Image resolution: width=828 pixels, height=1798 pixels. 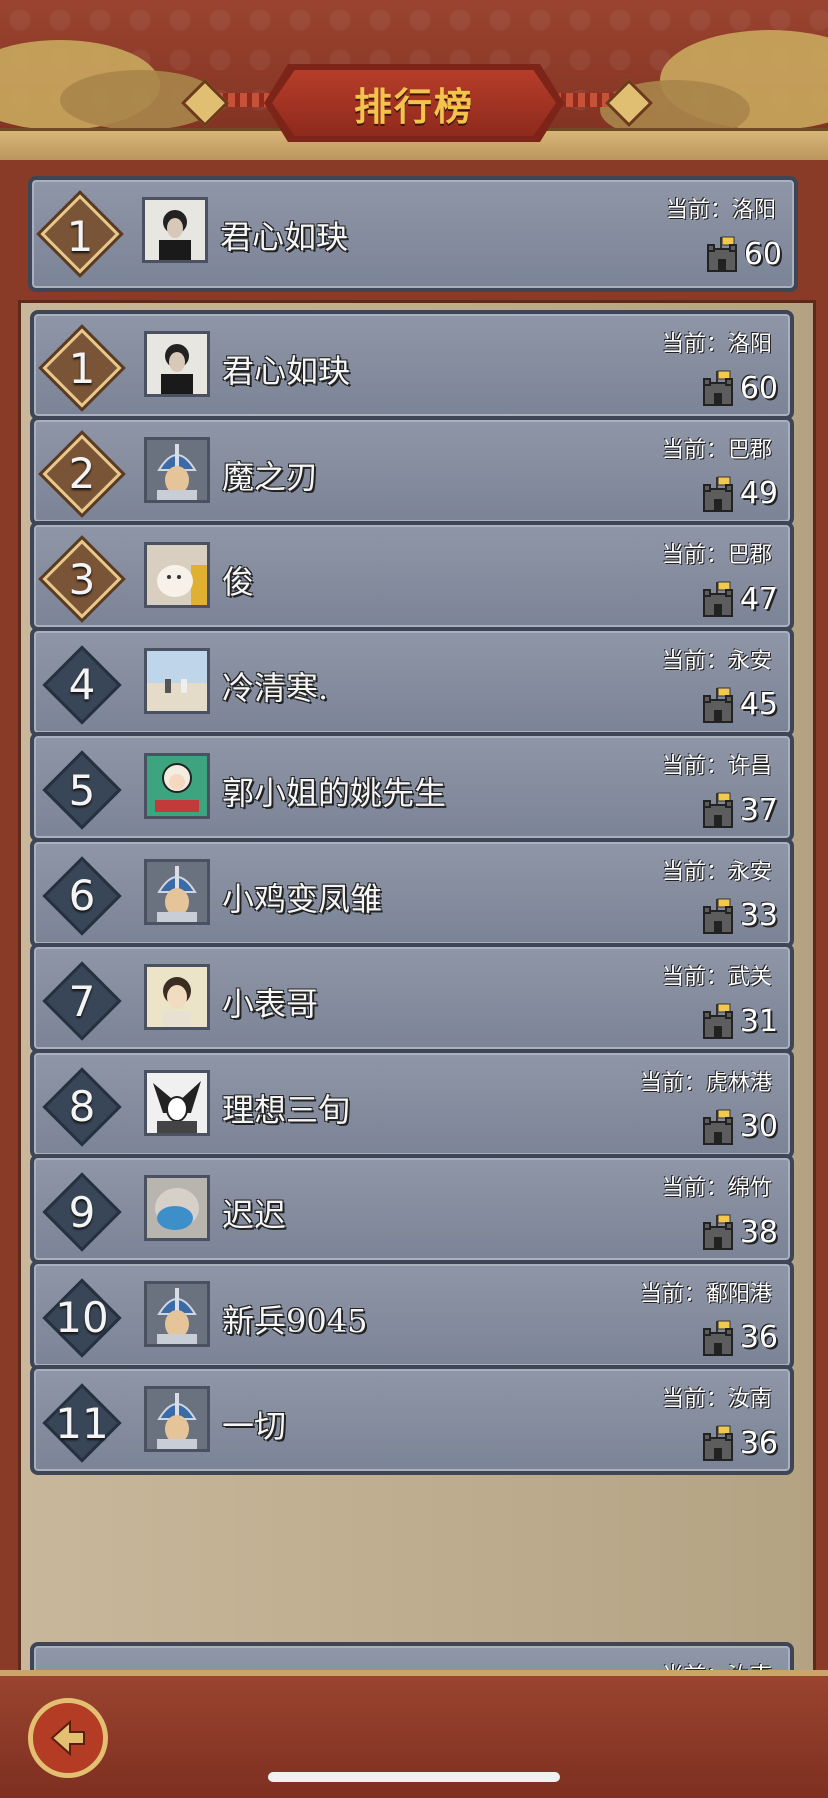 I want to click on player-name: 迟迟, so click(x=254, y=1215).